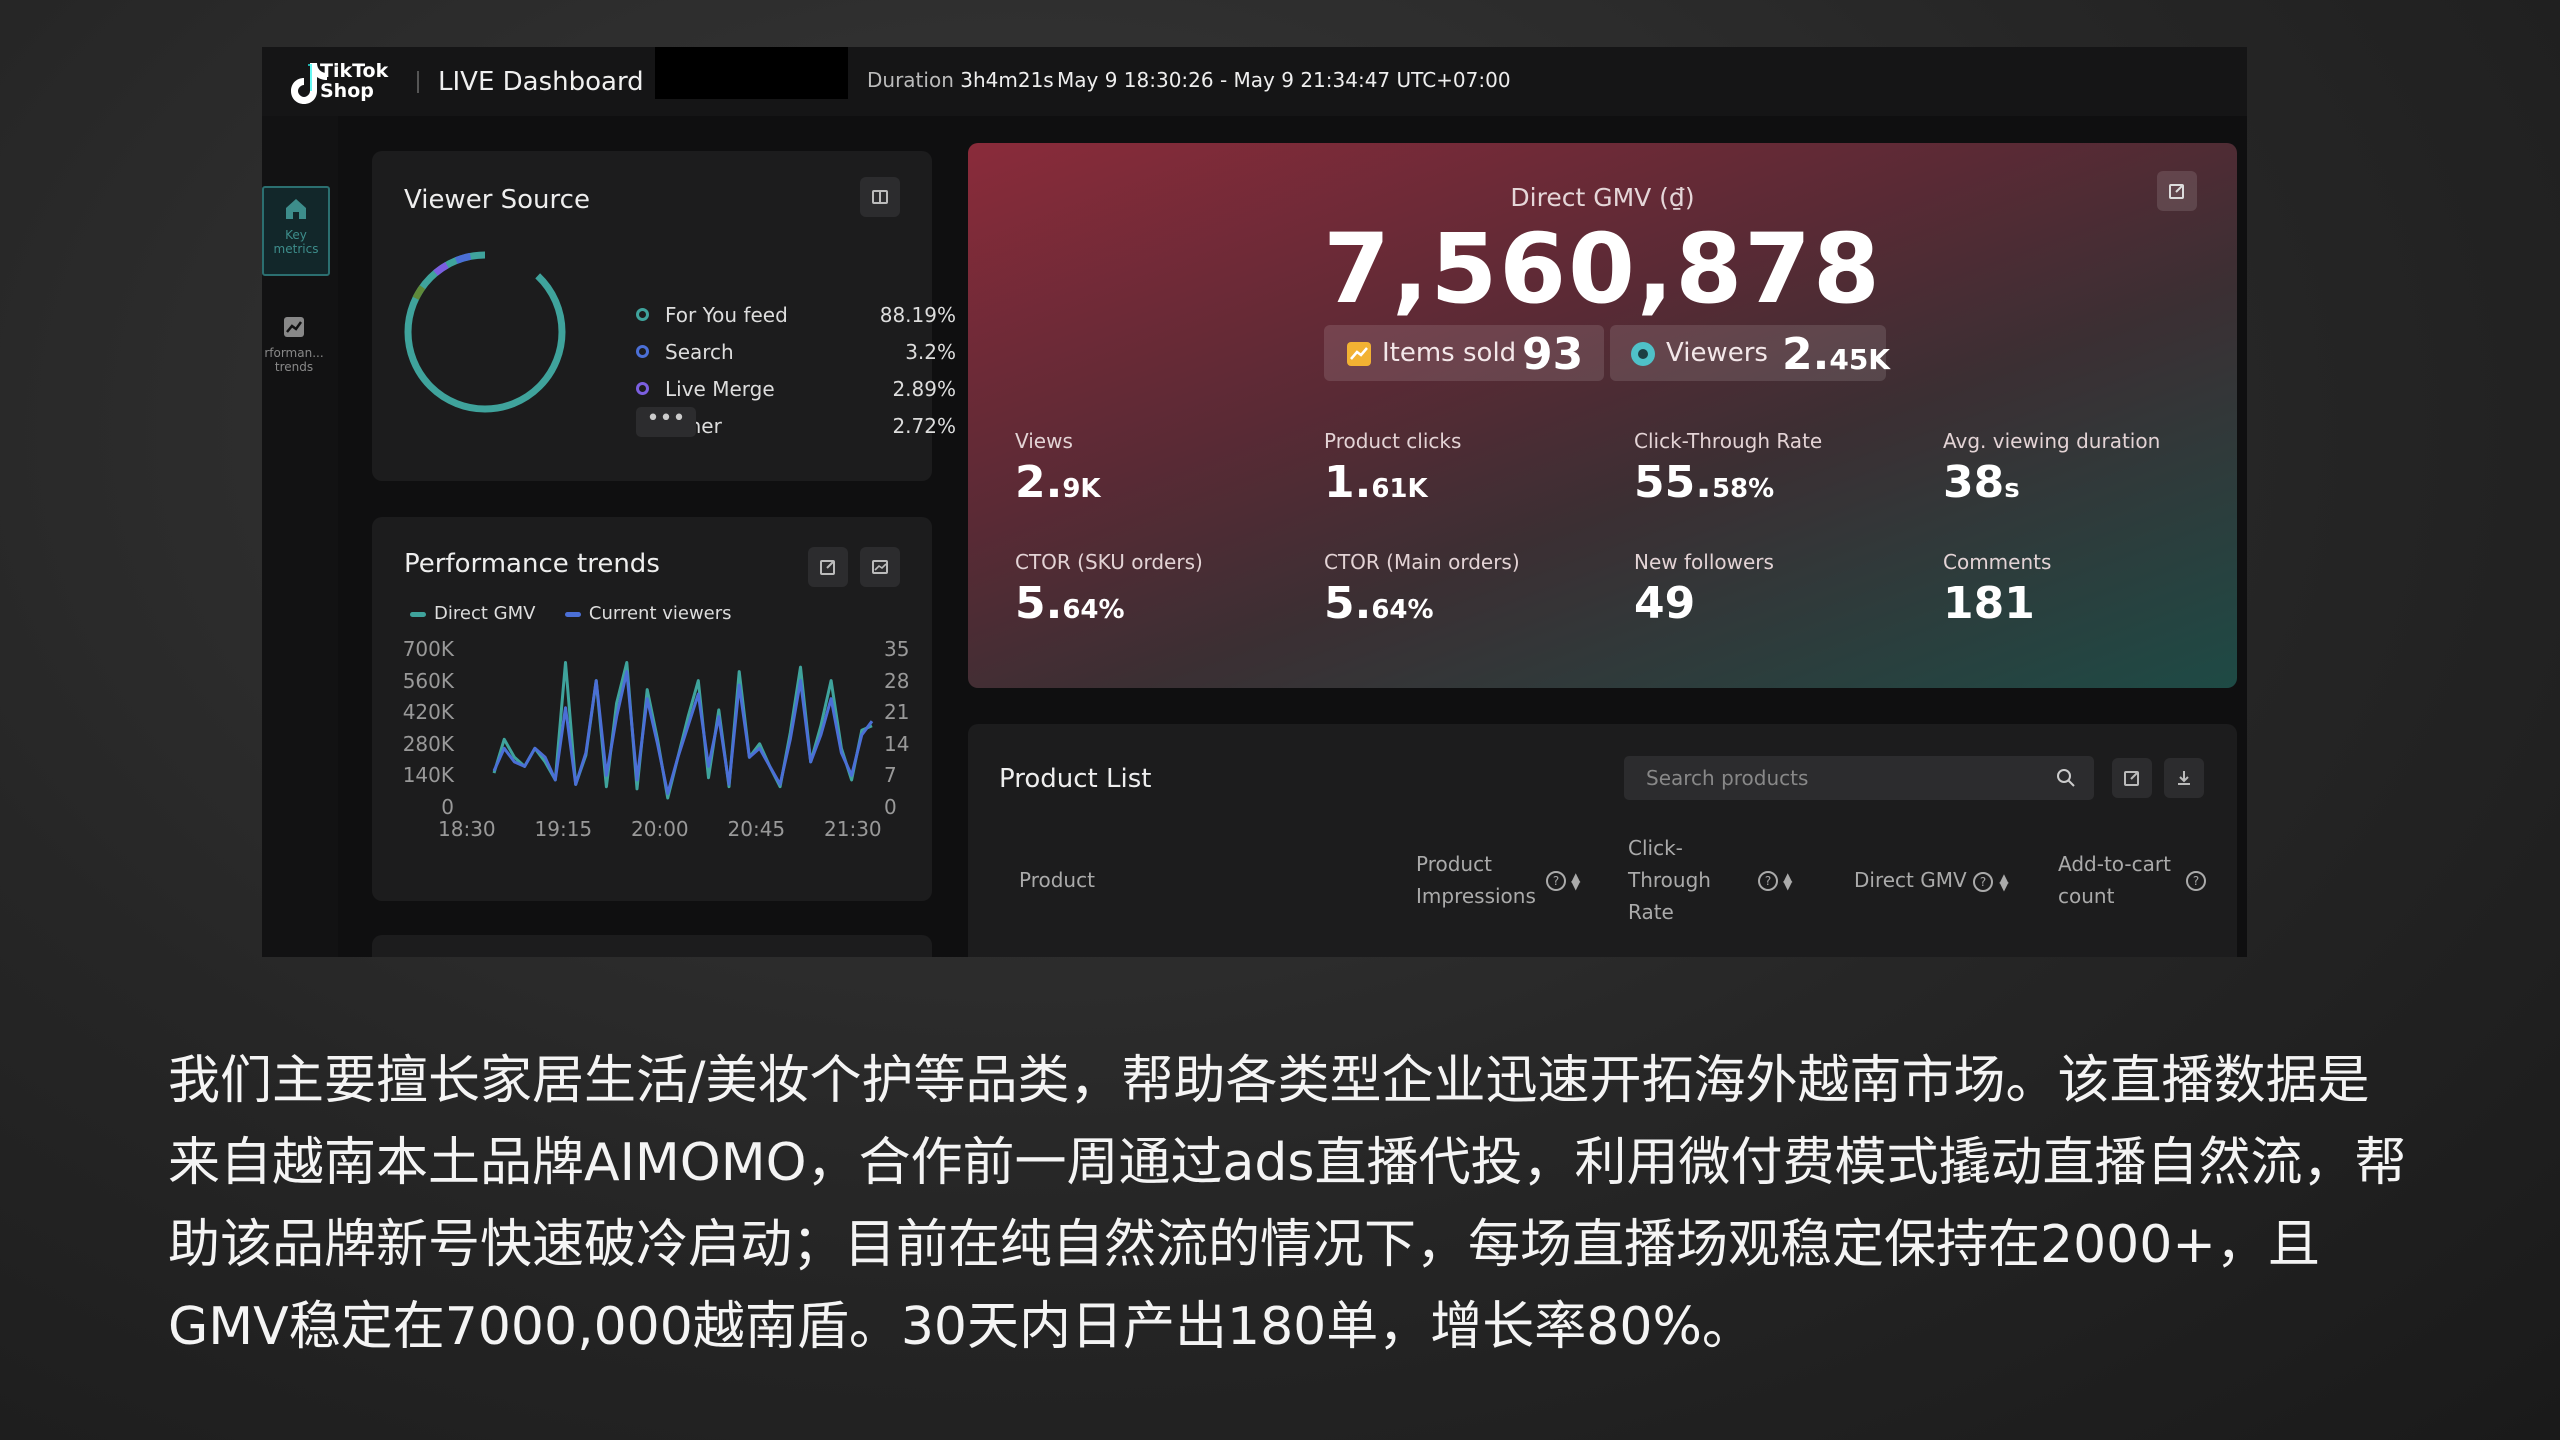  What do you see at coordinates (296, 209) in the screenshot?
I see `home-icon` at bounding box center [296, 209].